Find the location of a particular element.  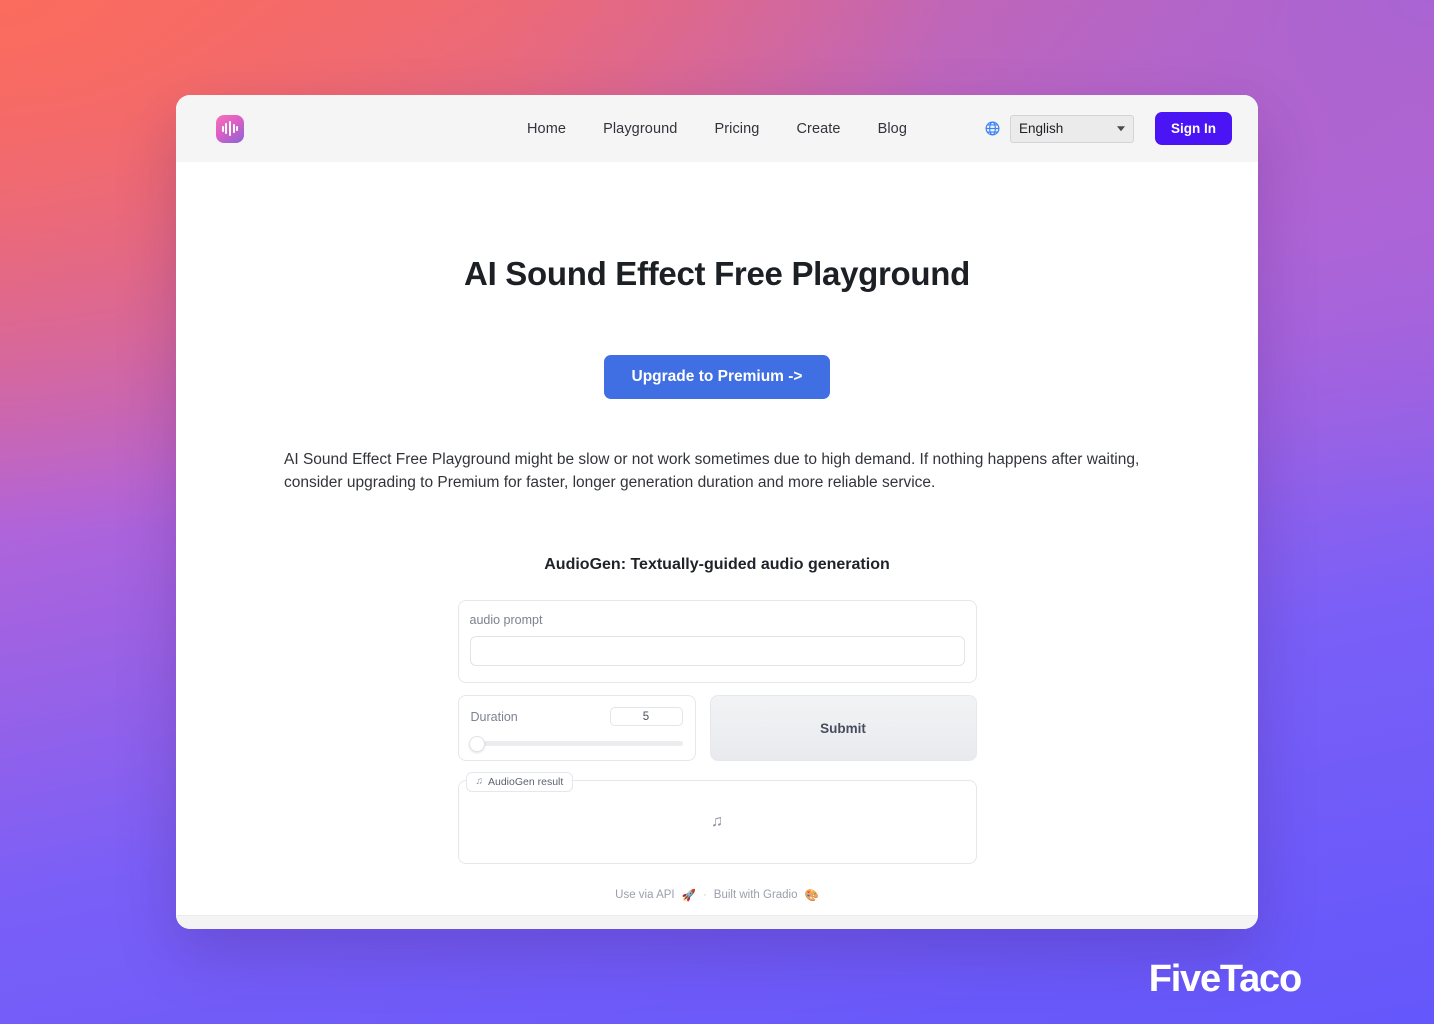

language-selector: English is located at coordinates (1064, 128).